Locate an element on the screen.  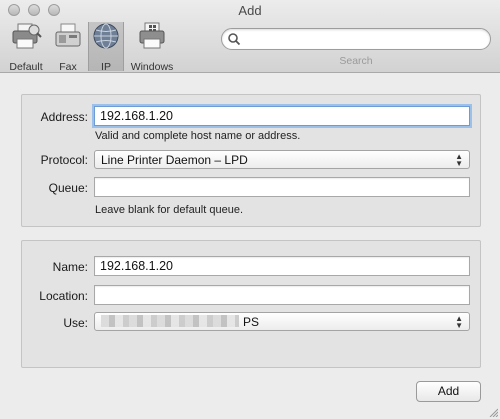
name-label: Name: is located at coordinates (70, 267).